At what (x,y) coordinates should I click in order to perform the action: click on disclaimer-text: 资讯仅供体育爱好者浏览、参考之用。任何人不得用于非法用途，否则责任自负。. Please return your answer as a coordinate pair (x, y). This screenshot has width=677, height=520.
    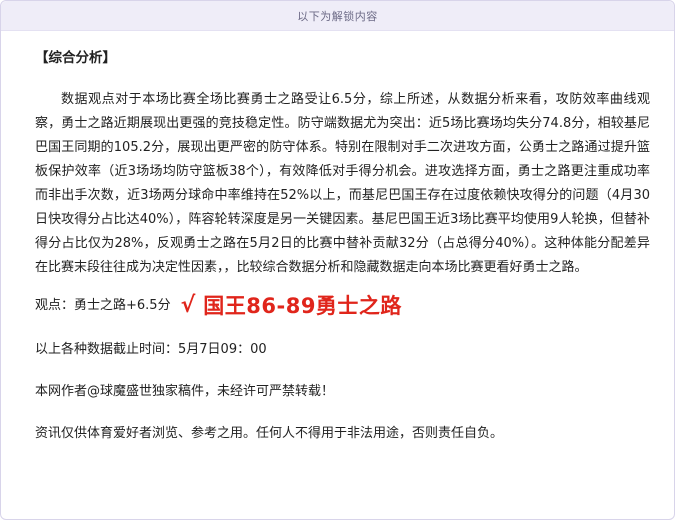
    Looking at the image, I should click on (269, 433).